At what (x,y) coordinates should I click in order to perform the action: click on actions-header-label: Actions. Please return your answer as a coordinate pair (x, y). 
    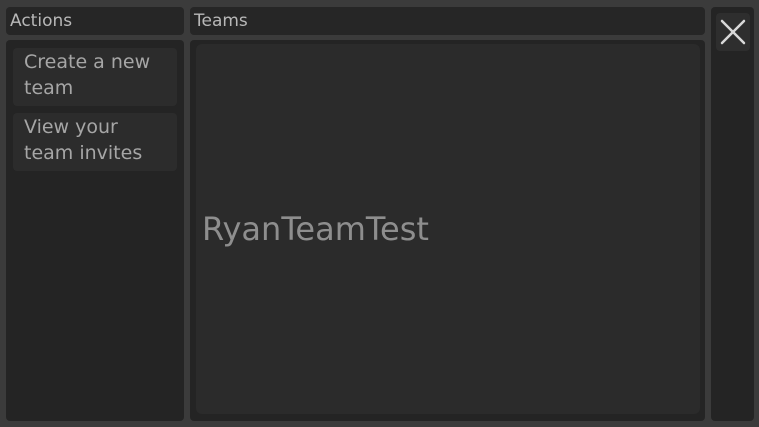
    Looking at the image, I should click on (41, 21).